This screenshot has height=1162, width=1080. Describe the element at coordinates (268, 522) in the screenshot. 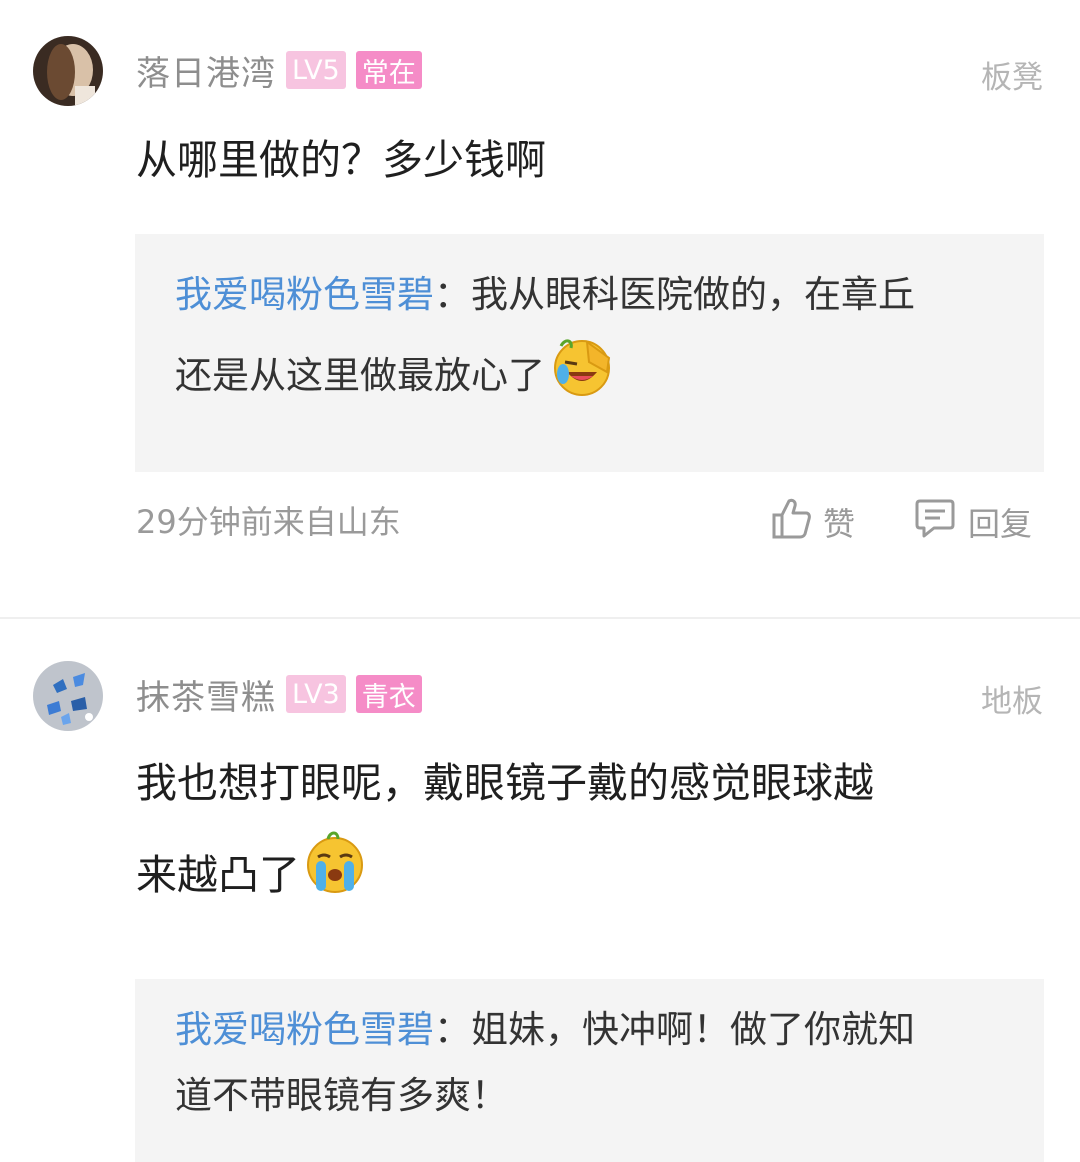

I see `time-location: 29分钟前来自山东` at that location.